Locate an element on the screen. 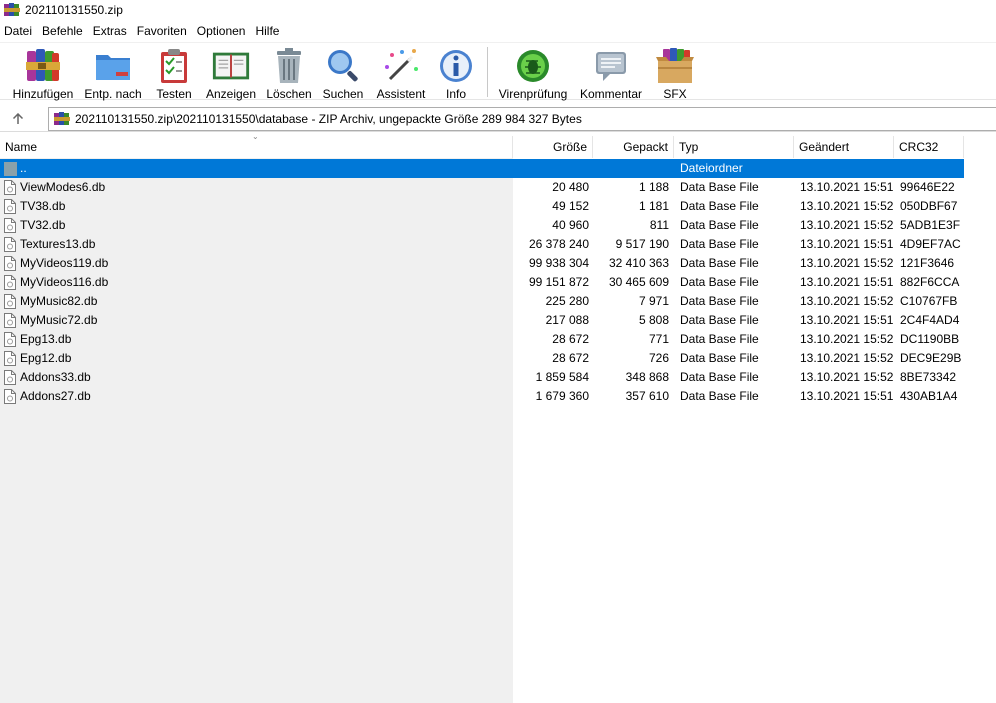 This screenshot has width=996, height=703. add-button-label: Hinzufügen is located at coordinates (43, 94).